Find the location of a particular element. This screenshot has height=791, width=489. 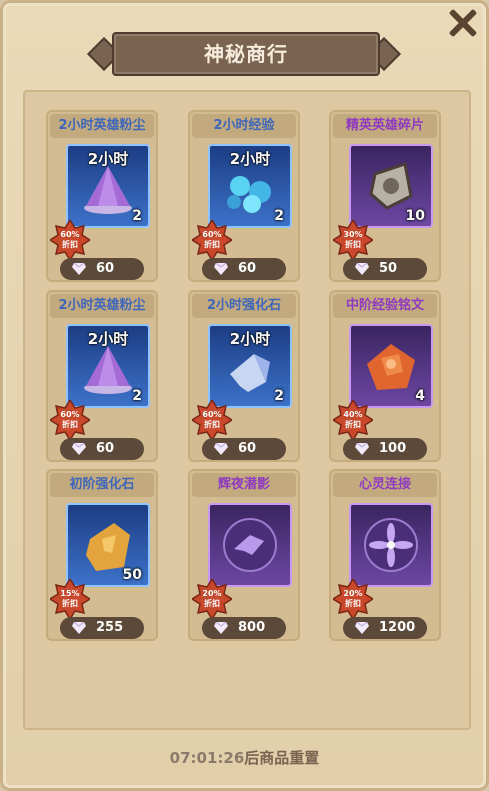

item-price: 1200 is located at coordinates (397, 627).